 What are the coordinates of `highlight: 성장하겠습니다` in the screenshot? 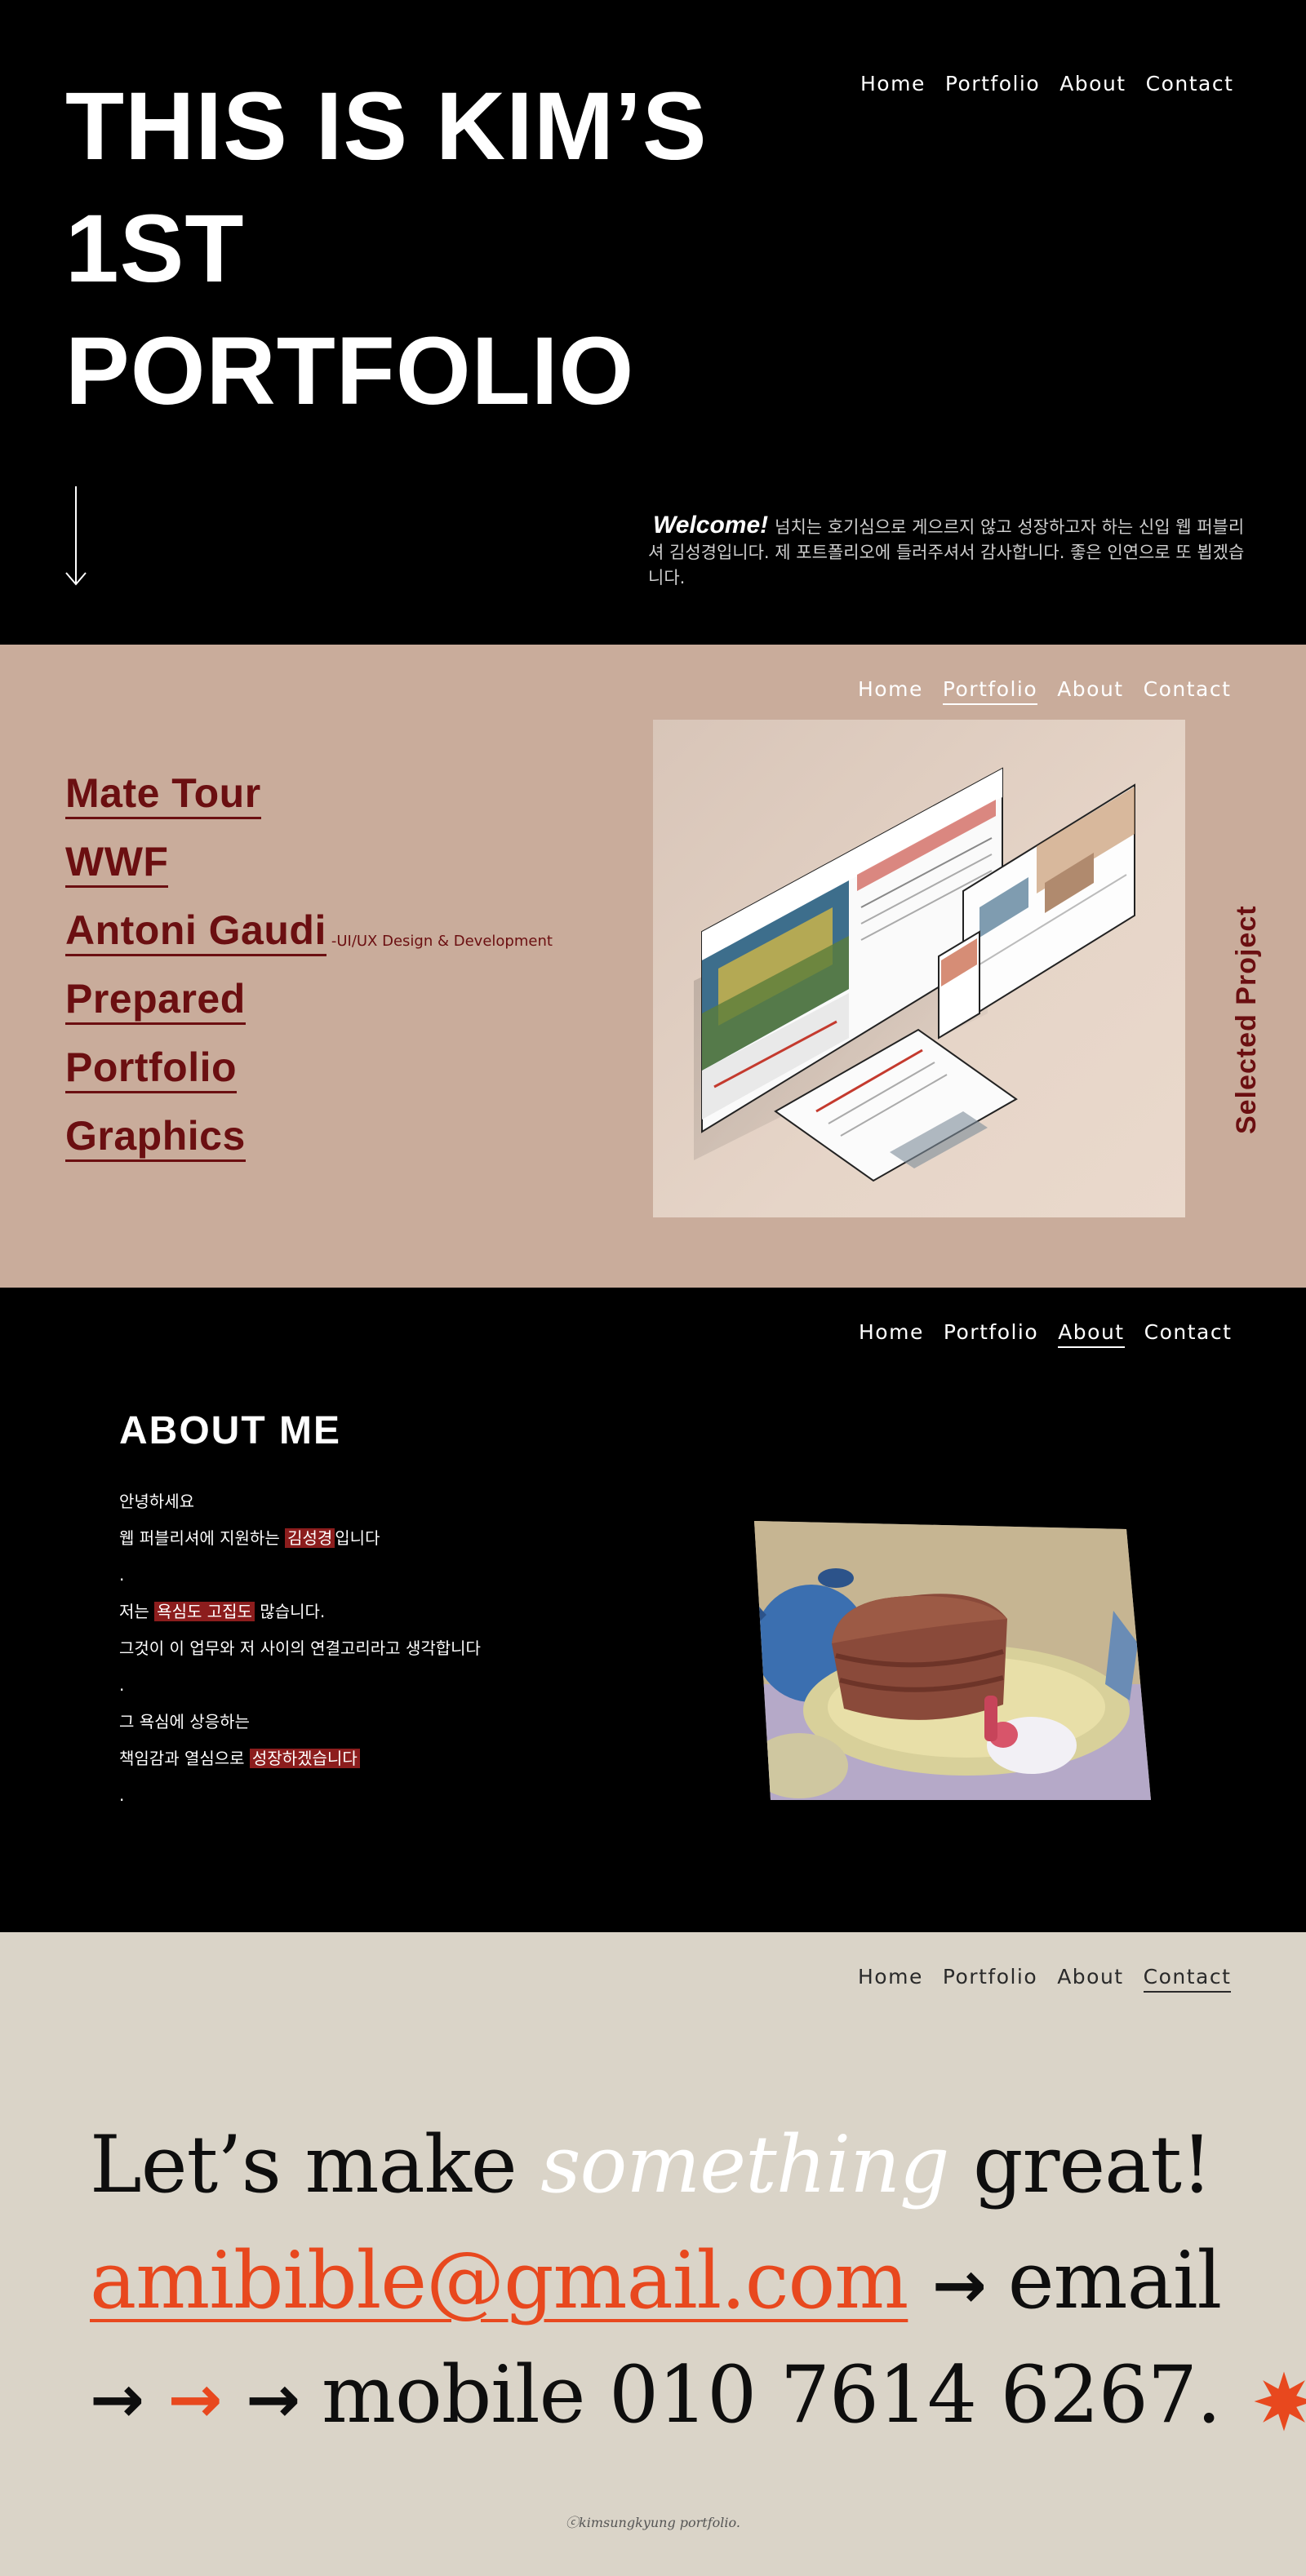 It's located at (304, 1758).